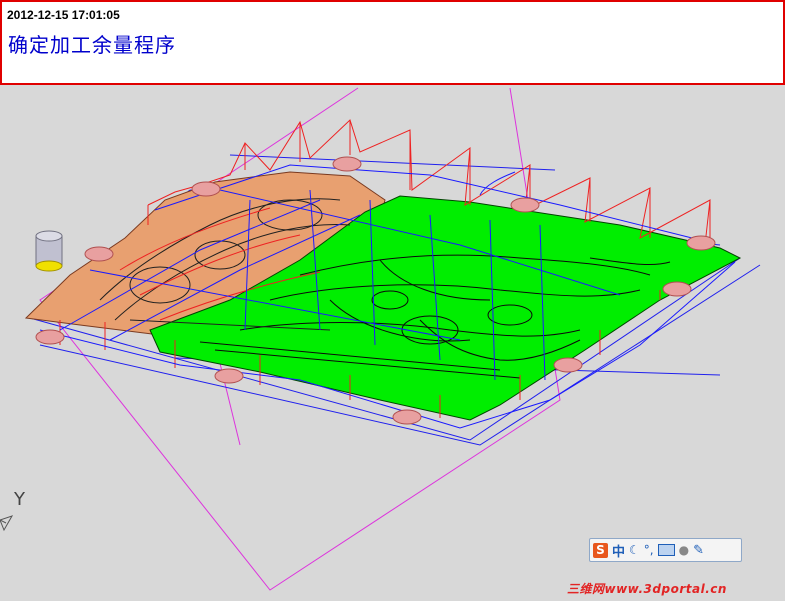 The image size is (785, 601). What do you see at coordinates (392, 42) in the screenshot?
I see `title-banner: 2012-12-15 17:01:05 确定加工余量程序` at bounding box center [392, 42].